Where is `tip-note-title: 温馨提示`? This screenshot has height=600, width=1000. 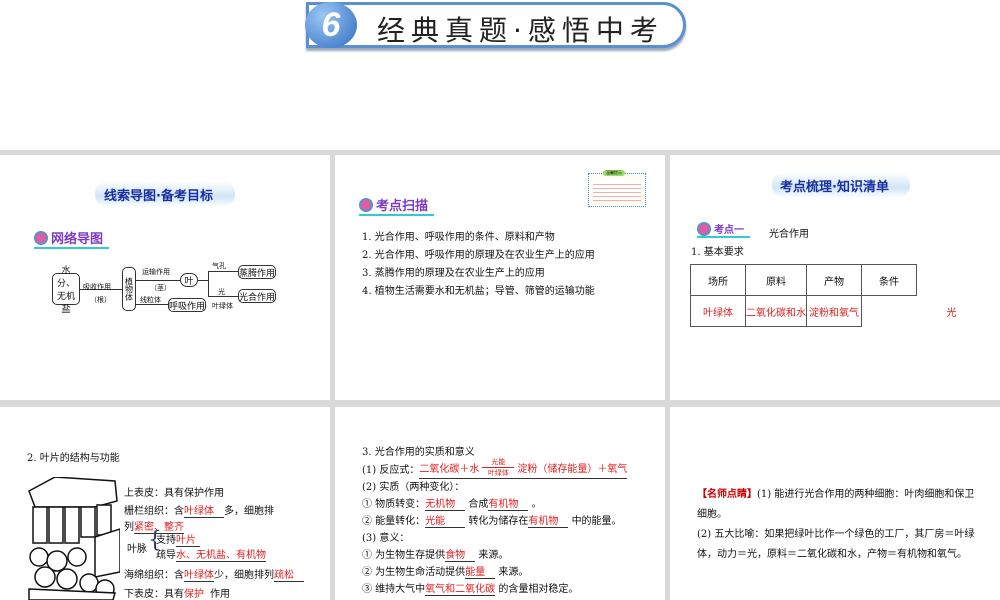
tip-note-title: 温馨提示 is located at coordinates (614, 173).